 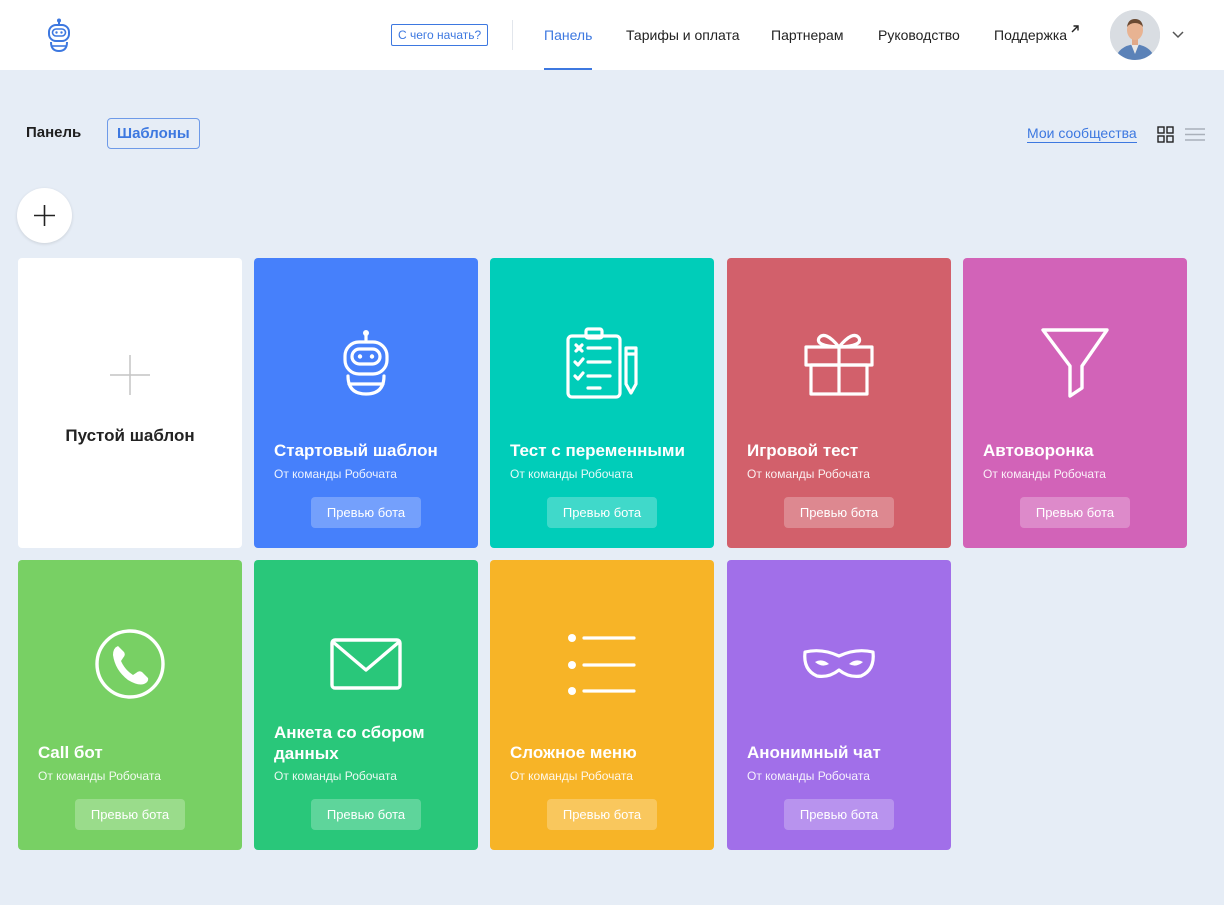 I want to click on avatar-photo-icon, so click(x=1135, y=35).